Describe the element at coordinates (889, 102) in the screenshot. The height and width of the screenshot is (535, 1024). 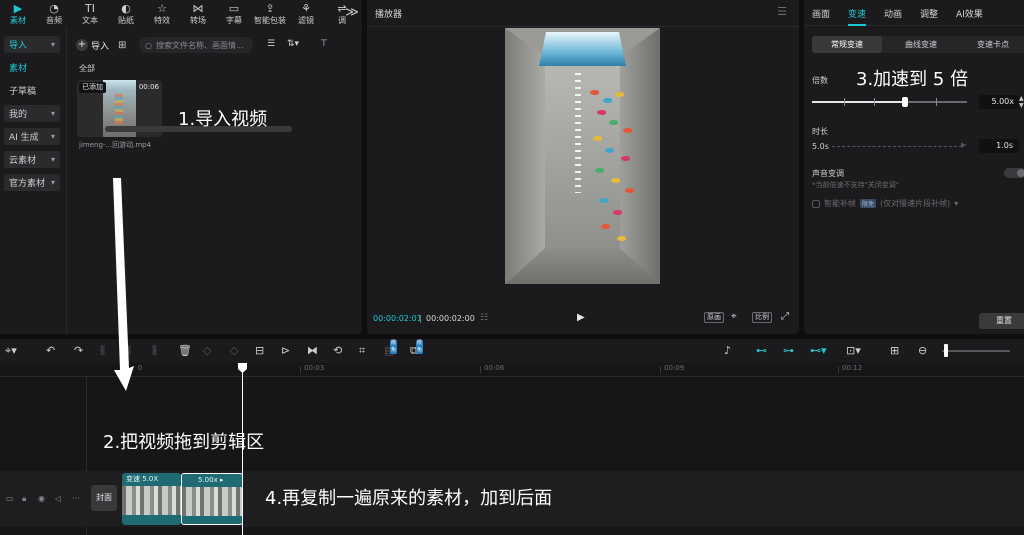
I see `speed-slider` at that location.